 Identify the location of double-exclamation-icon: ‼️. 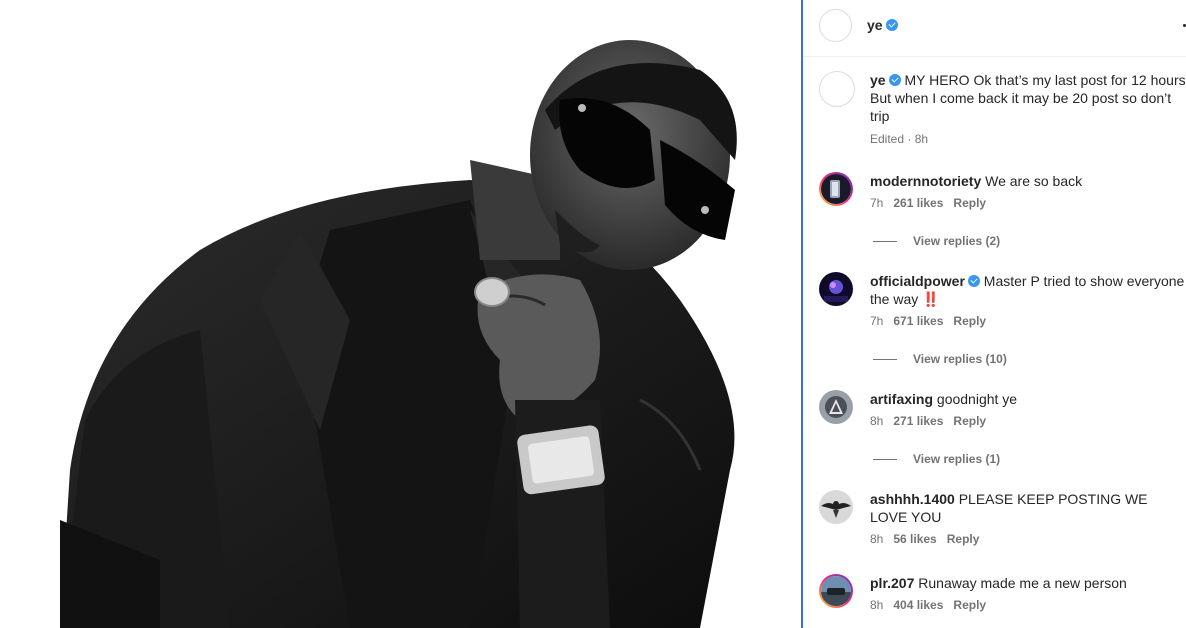
(931, 299).